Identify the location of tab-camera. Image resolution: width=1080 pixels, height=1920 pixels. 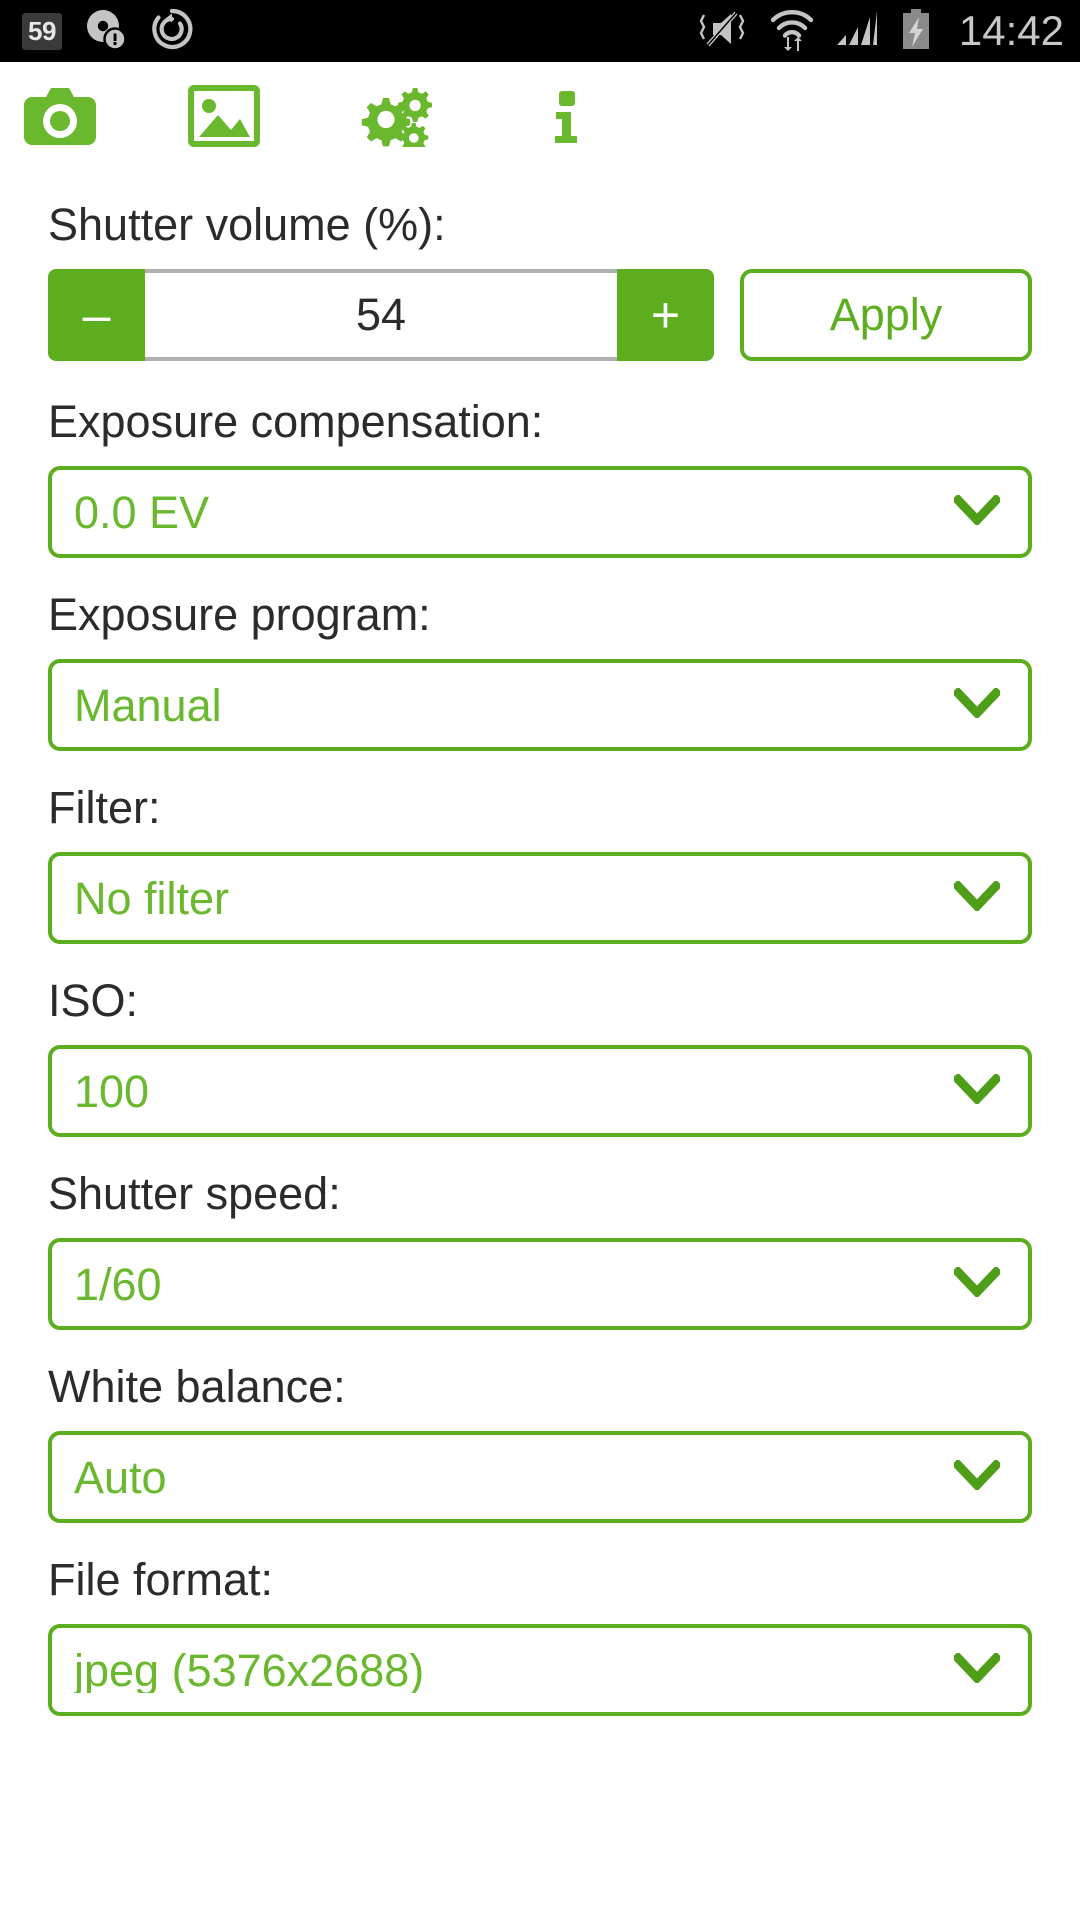
(94, 118).